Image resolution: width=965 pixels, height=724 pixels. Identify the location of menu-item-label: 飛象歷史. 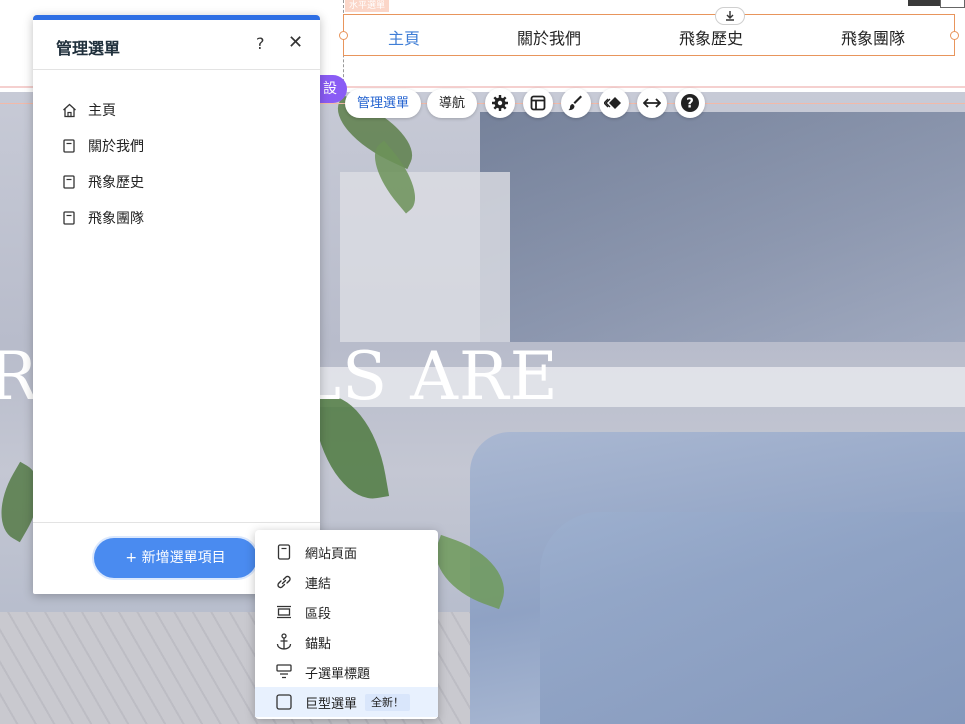
(116, 183).